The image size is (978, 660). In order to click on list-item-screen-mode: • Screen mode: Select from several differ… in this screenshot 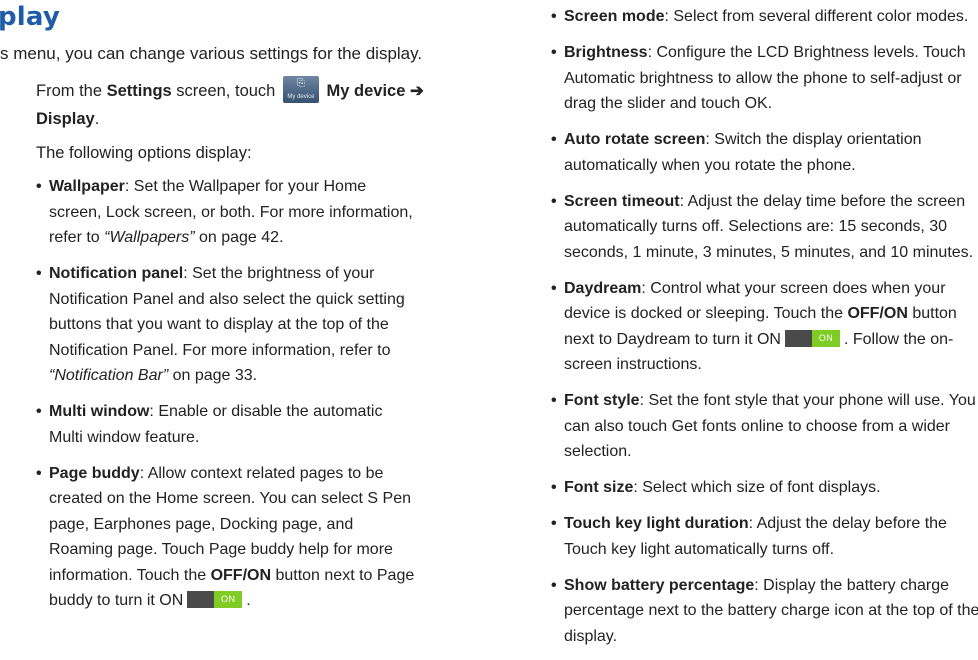, I will do `click(760, 16)`.